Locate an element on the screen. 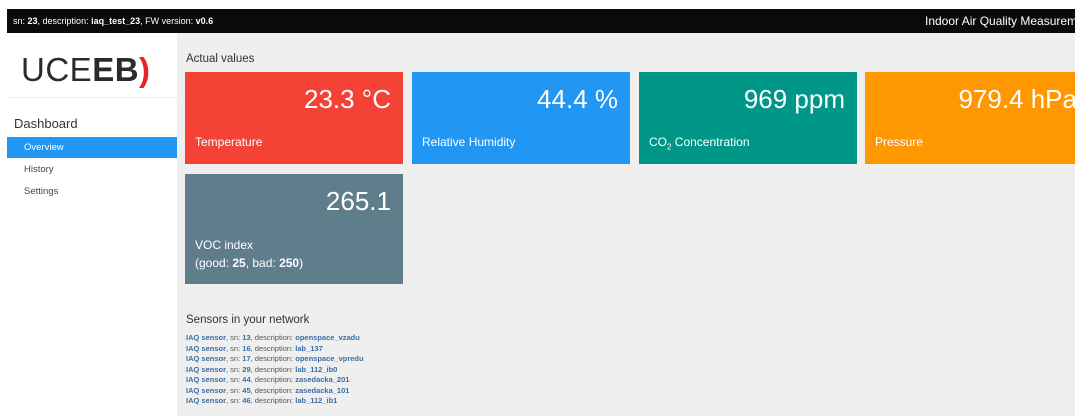 This screenshot has width=1075, height=416. description-prefix: , description: is located at coordinates (63, 21).